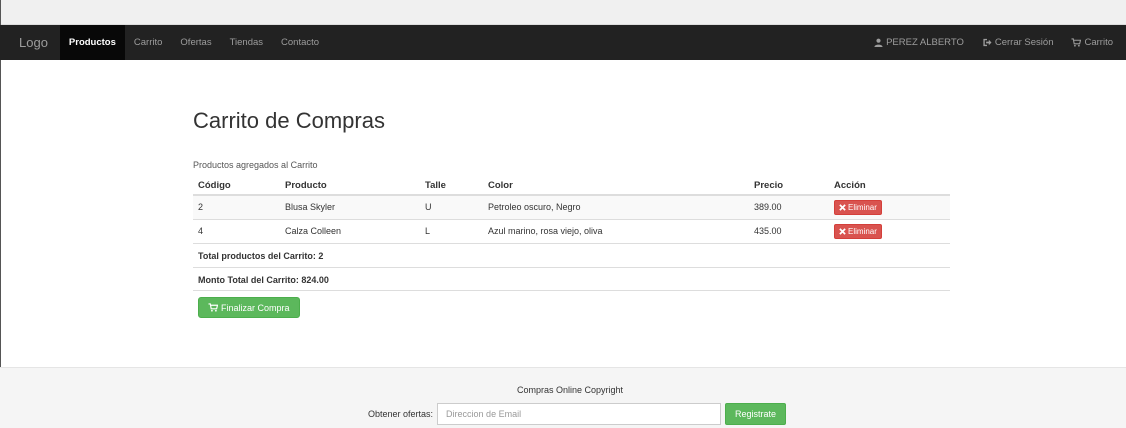  I want to click on cell-precio: 435.00, so click(789, 230).